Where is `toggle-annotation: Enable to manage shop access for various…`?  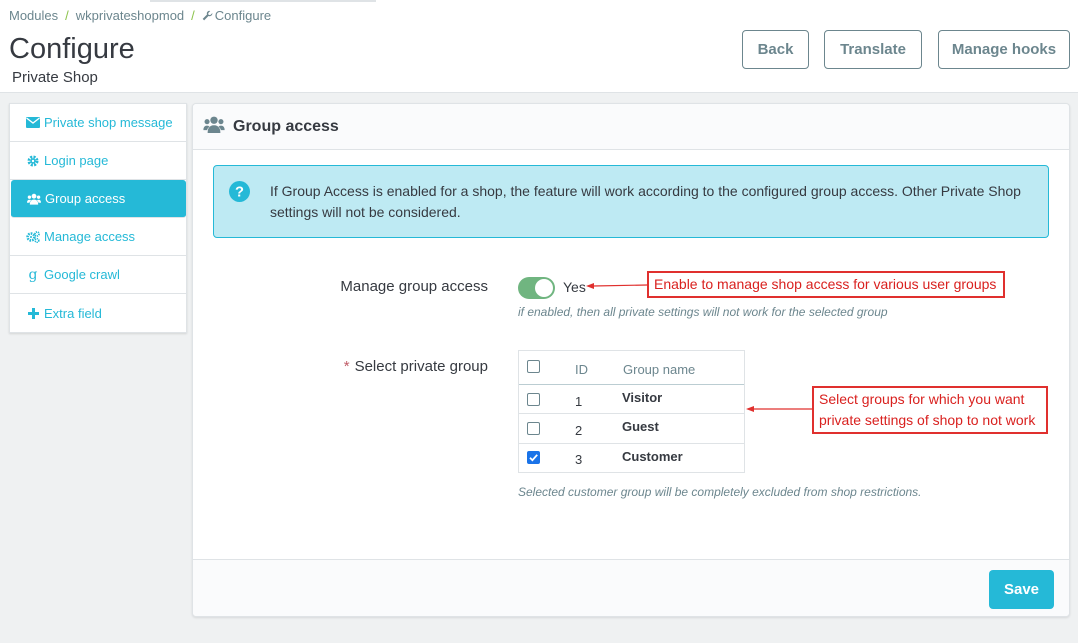
toggle-annotation: Enable to manage shop access for various… is located at coordinates (826, 284).